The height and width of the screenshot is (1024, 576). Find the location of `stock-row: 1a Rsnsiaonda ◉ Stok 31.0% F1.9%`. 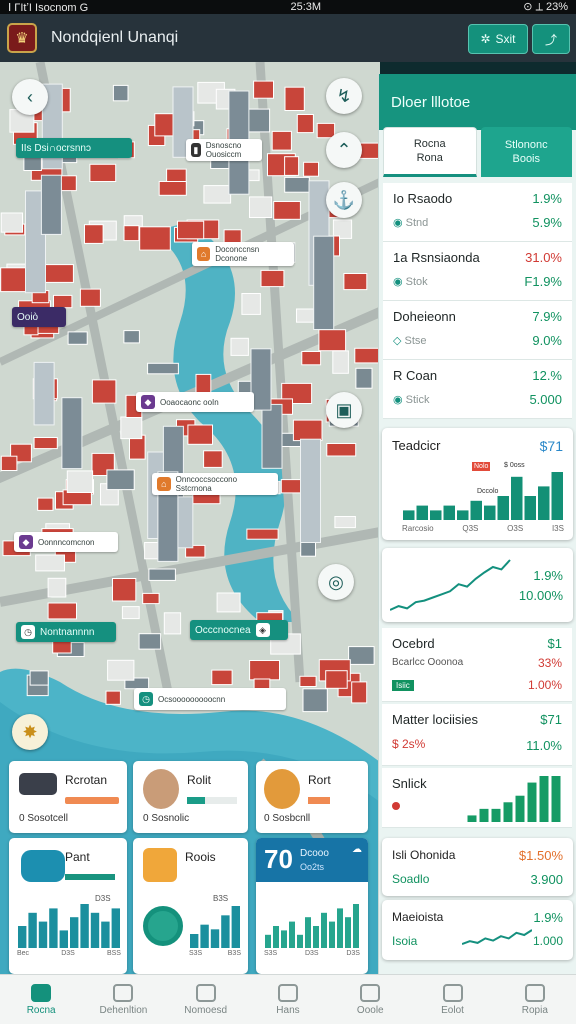

stock-row: 1a Rsnsiaonda ◉ Stok 31.0% F1.9% is located at coordinates (477, 271).